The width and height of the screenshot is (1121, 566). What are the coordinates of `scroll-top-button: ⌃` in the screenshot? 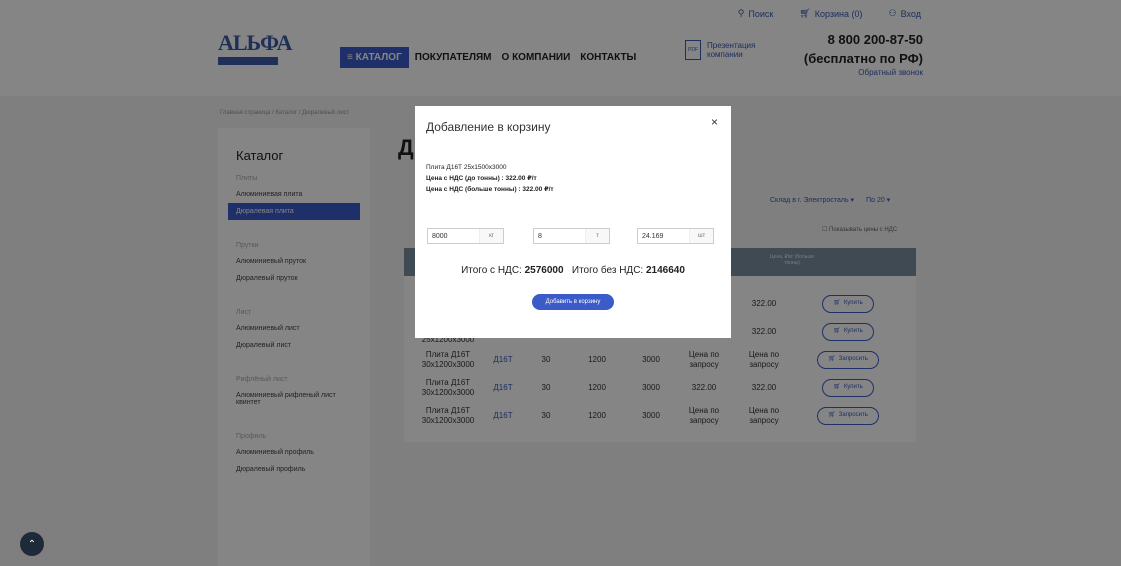 It's located at (32, 544).